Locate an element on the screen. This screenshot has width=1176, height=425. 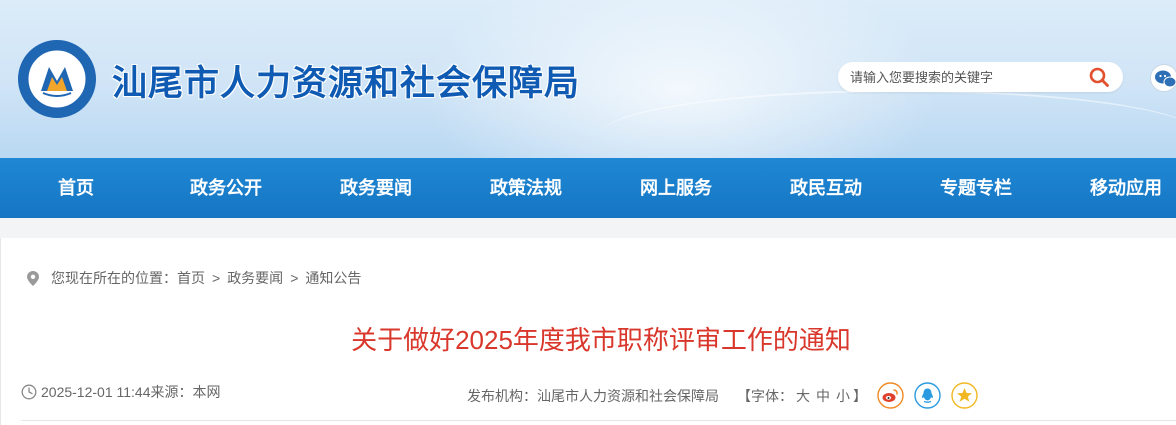
weibo-icon is located at coordinates (890, 395).